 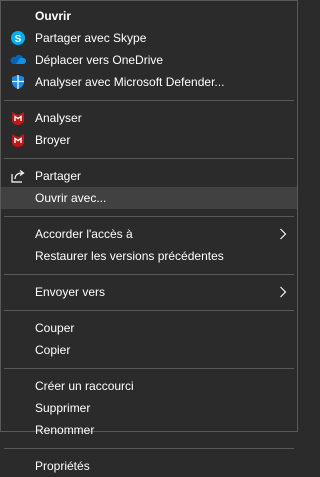 I want to click on menu-item-label: Propriétés, so click(x=62, y=466).